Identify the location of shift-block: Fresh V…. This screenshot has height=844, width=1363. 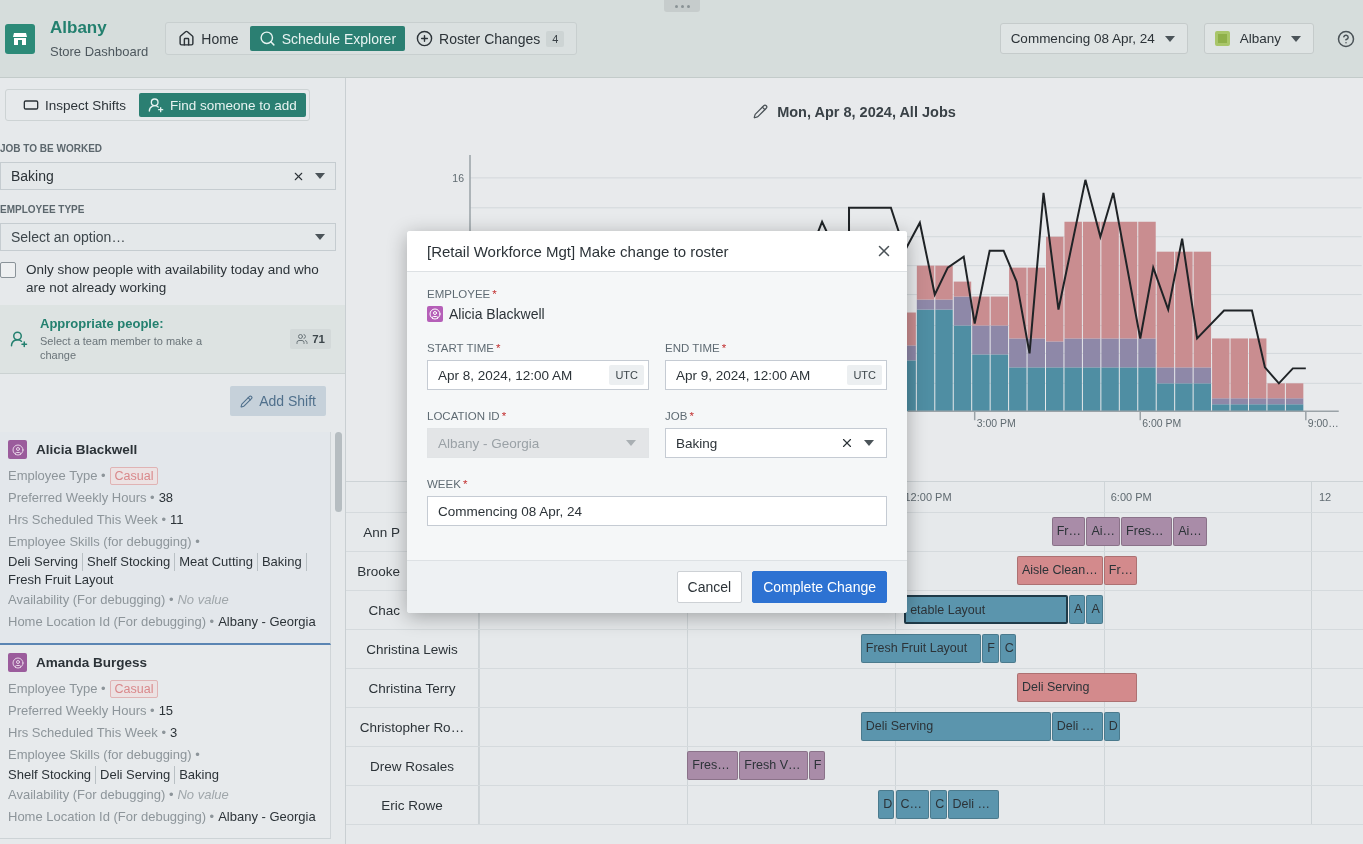
(773, 765).